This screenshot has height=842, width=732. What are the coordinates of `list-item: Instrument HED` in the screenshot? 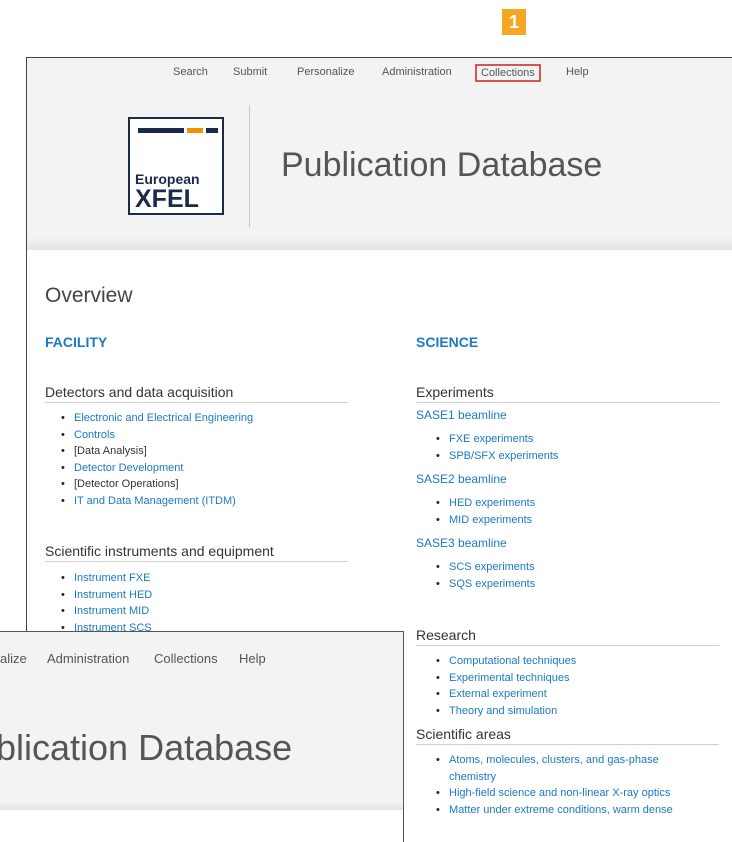 It's located at (106, 595).